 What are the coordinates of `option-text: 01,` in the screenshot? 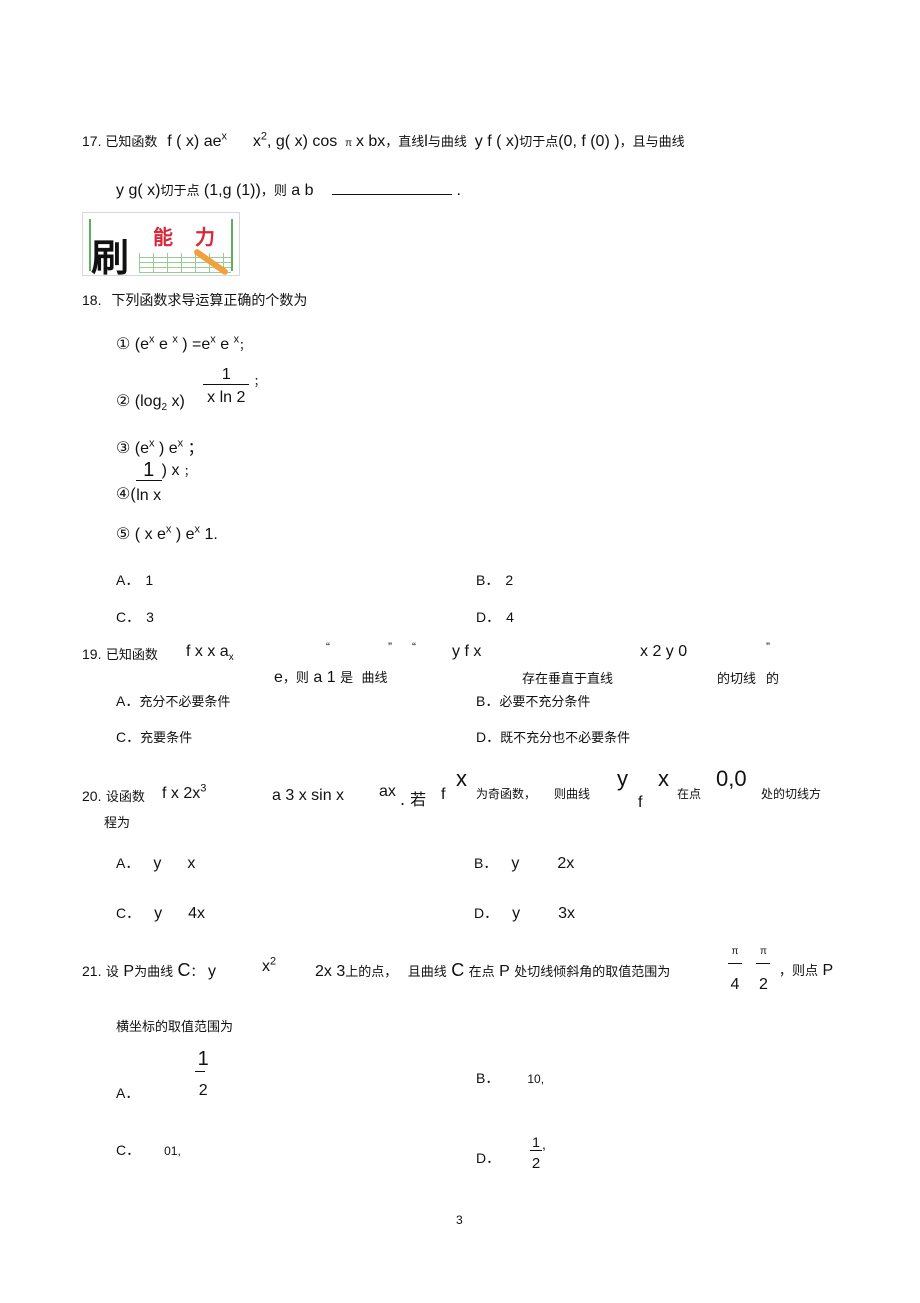 It's located at (172, 1151).